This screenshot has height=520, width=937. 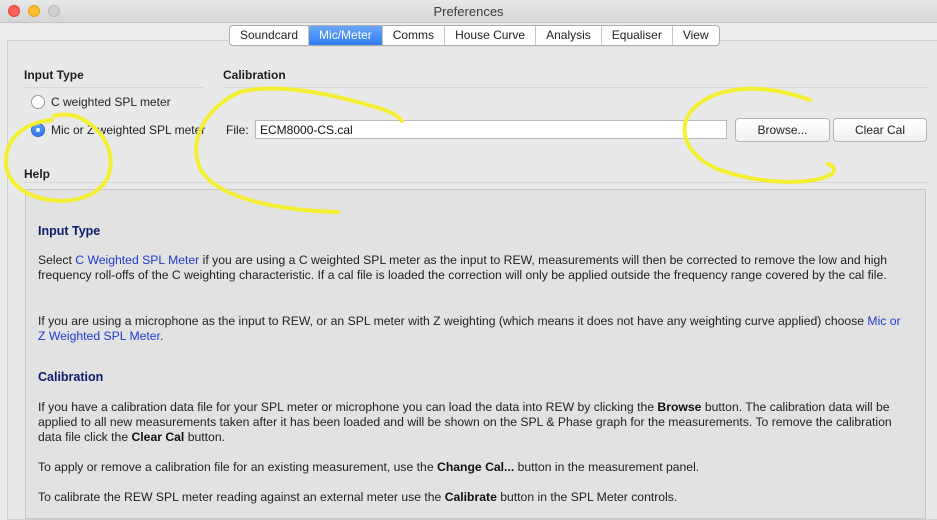 I want to click on radio-button-selected, so click(x=38, y=130).